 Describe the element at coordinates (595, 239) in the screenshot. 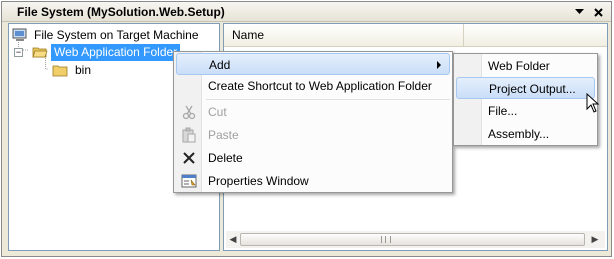

I see `scroll-right-icon: ▶` at that location.